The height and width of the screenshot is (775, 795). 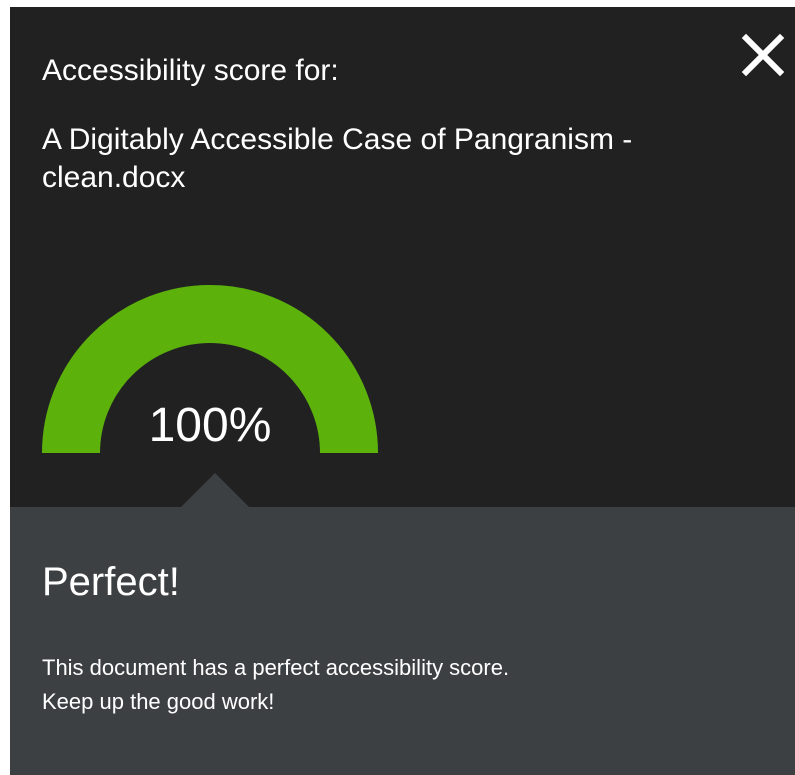 I want to click on dialog-heading: Accessibility score for:, so click(x=190, y=70).